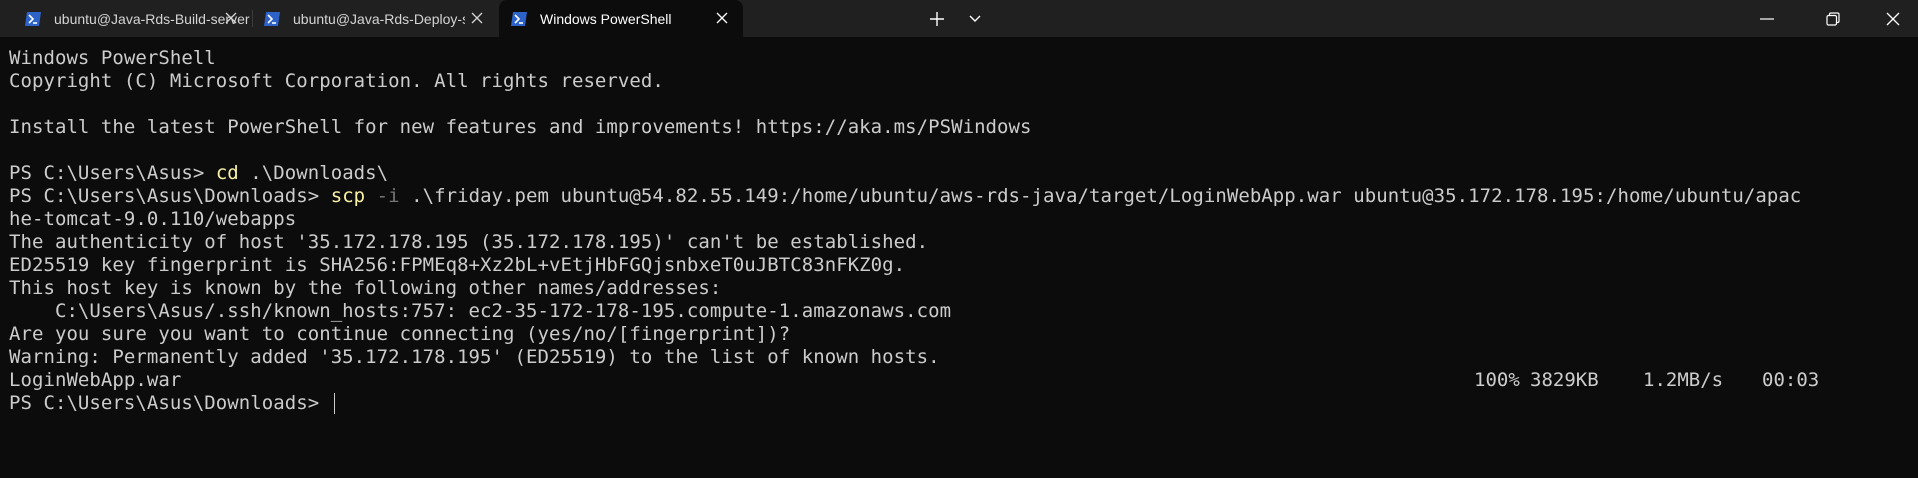 Image resolution: width=1918 pixels, height=478 pixels. Describe the element at coordinates (153, 219) in the screenshot. I see `terminal-line: he-tomcat-9.0.110/webapps` at that location.